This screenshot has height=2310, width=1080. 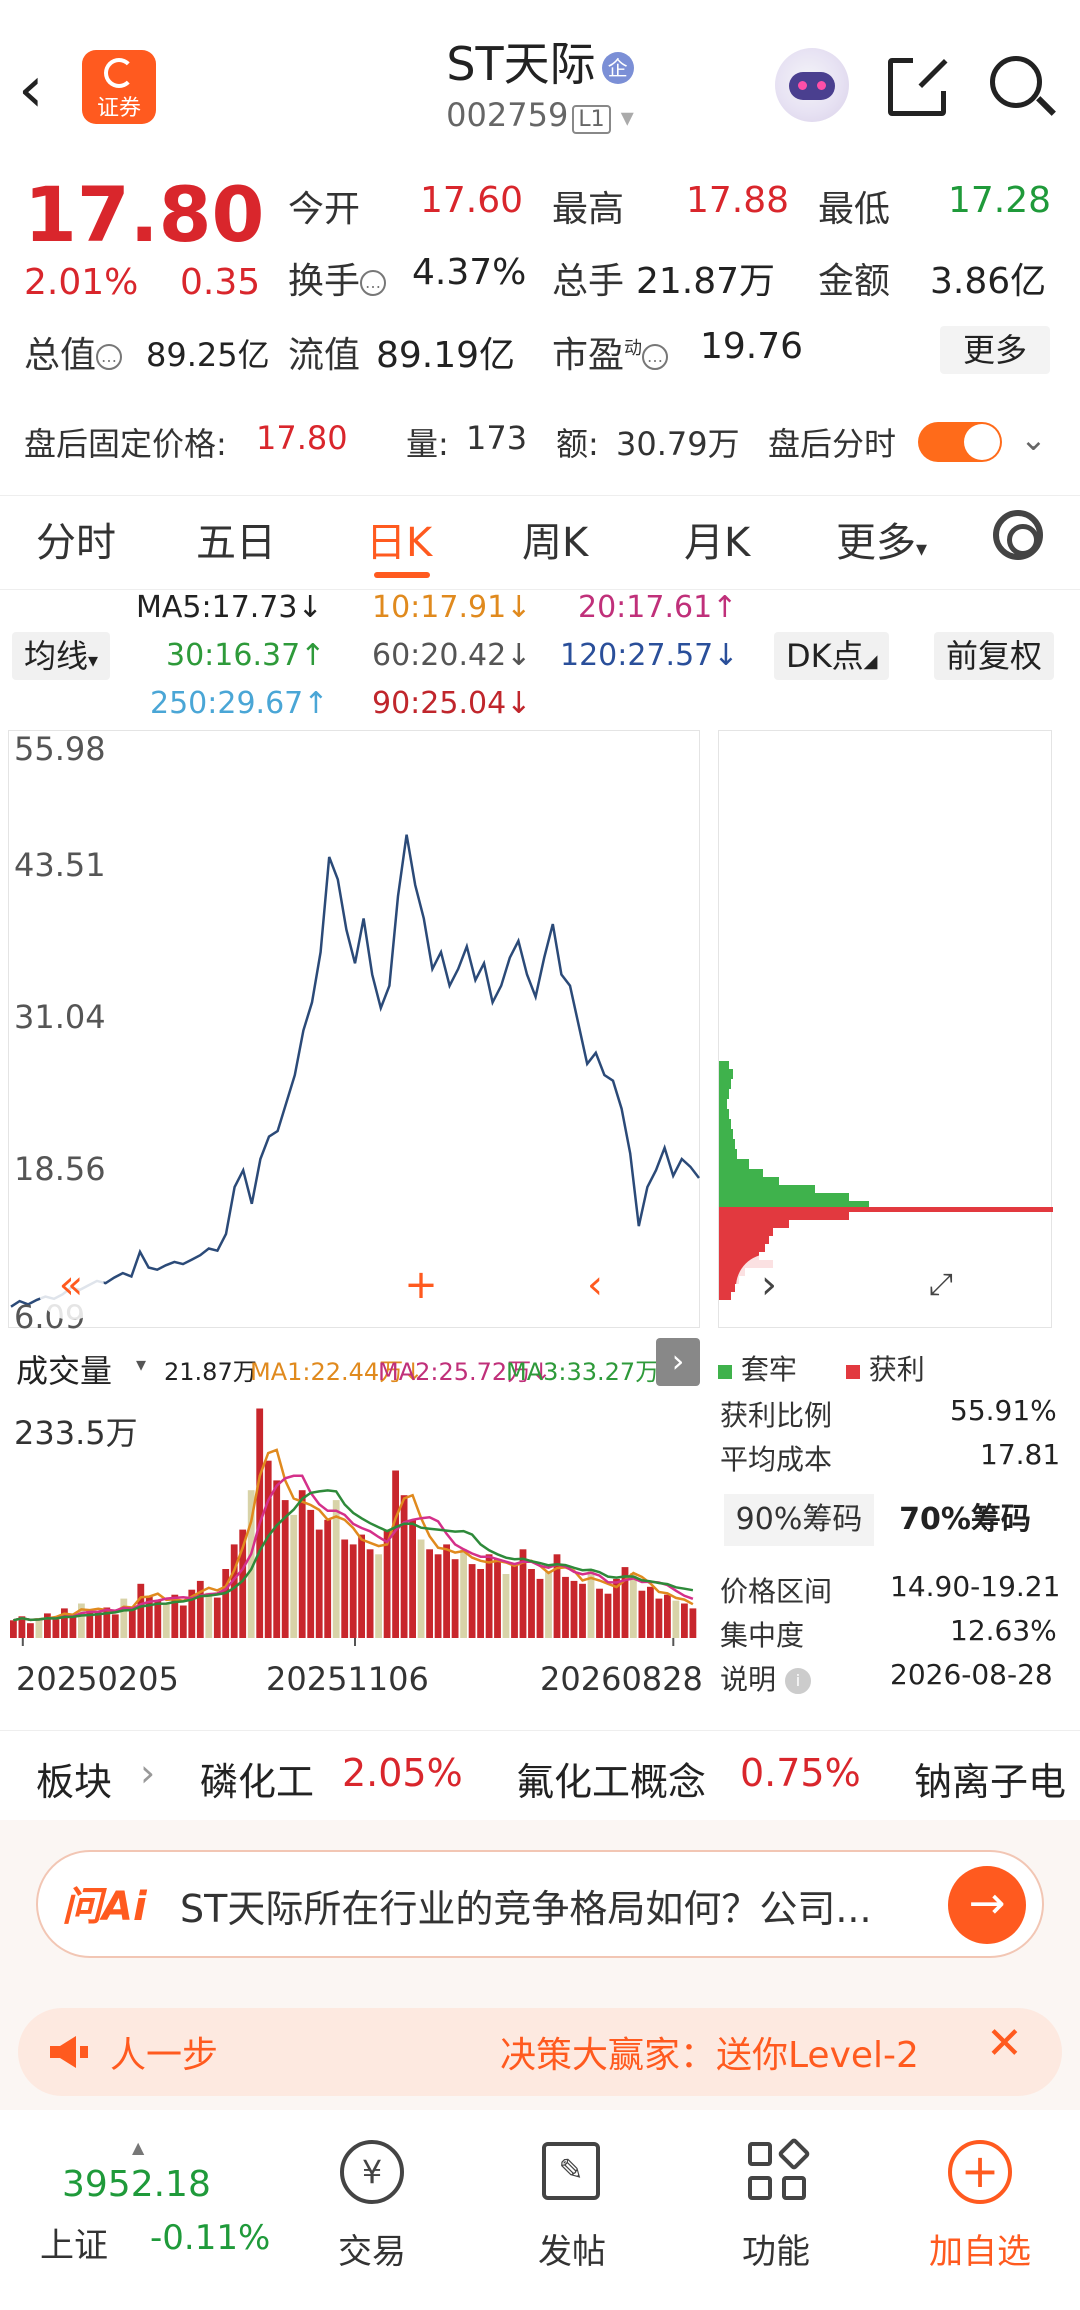 What do you see at coordinates (372, 2248) in the screenshot?
I see `nav-trade: 交易` at bounding box center [372, 2248].